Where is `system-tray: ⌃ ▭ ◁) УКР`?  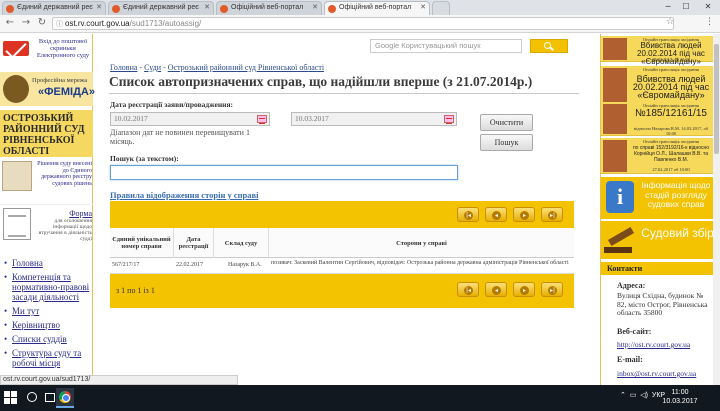
system-tray: ⌃ ▭ ◁) УКР is located at coordinates (642, 395).